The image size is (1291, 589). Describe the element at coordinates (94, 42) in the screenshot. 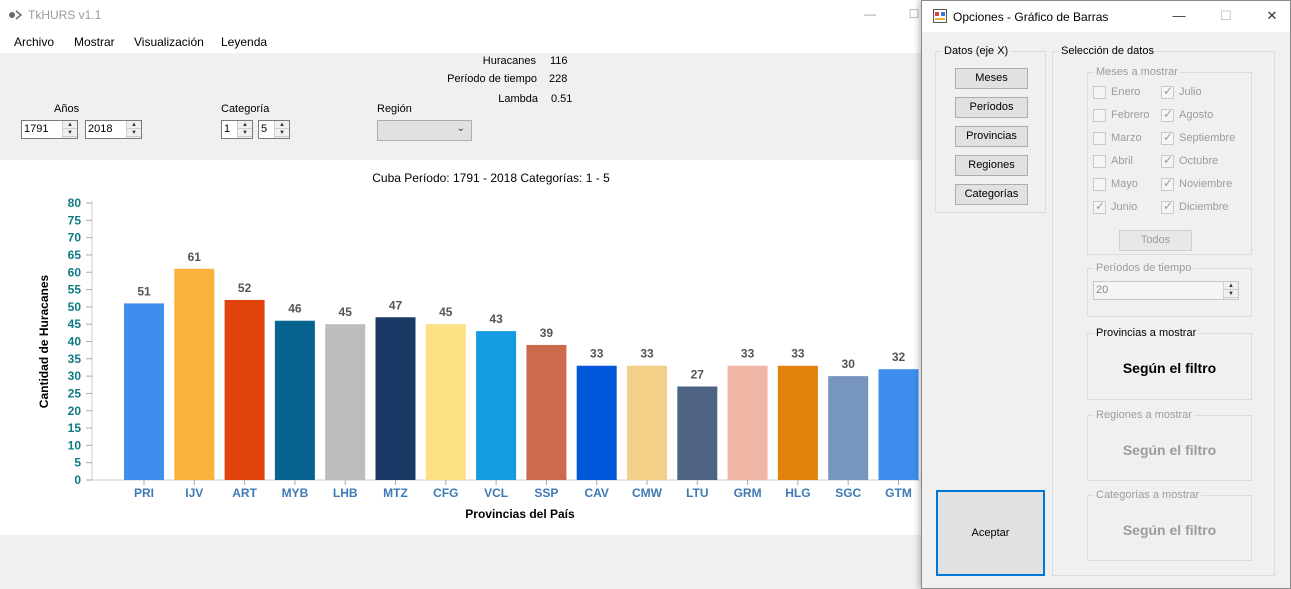

I see `menu-mostrar: Mostrar` at that location.